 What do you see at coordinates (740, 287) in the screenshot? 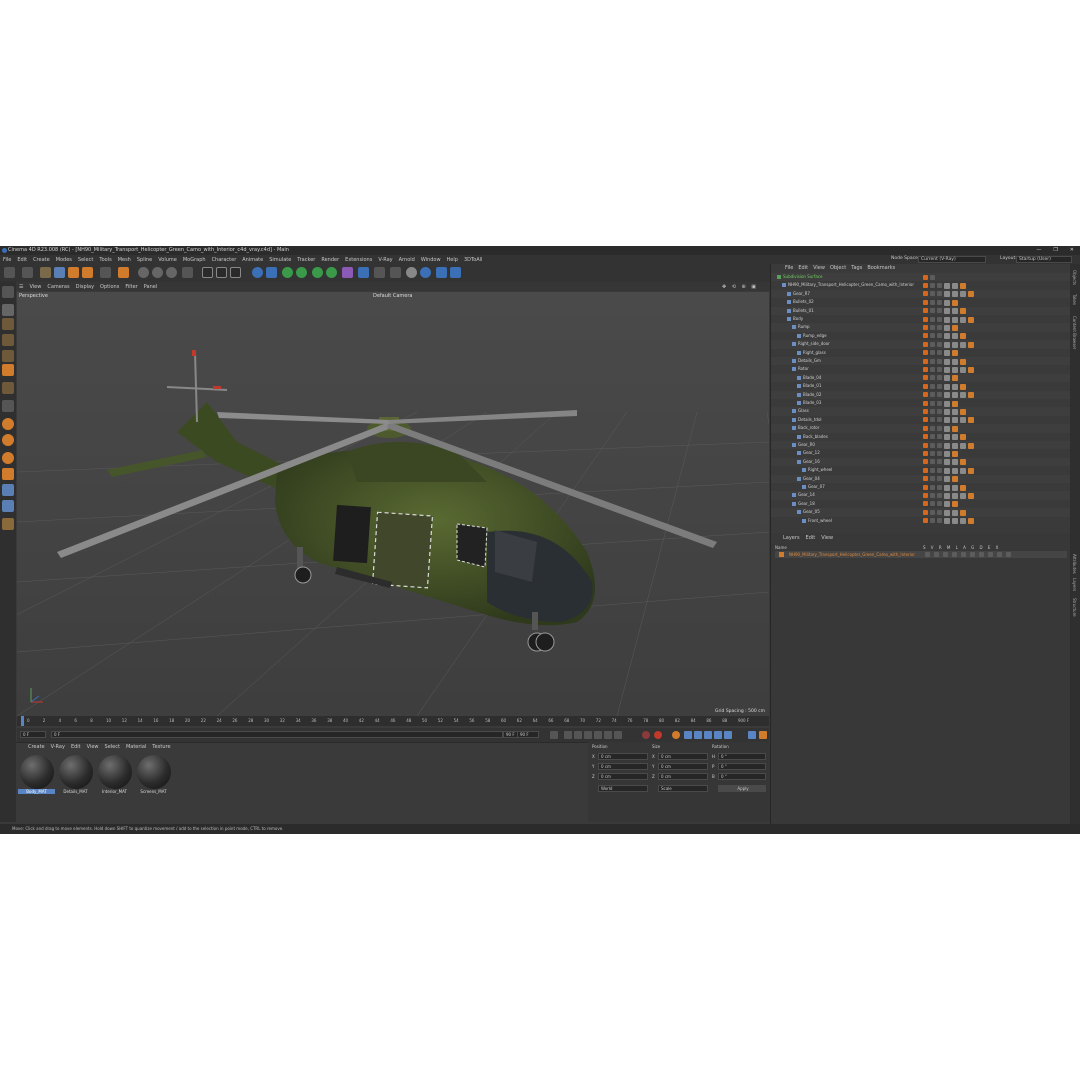
I see `viewport-nav-icons: ✥ ⟲ ⊕ ▣` at bounding box center [740, 287].